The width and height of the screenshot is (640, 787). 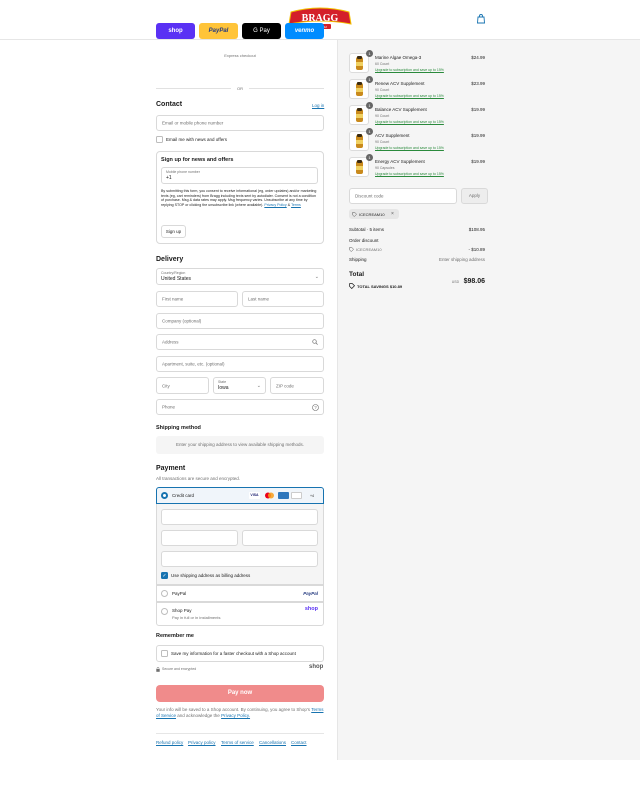 I want to click on total-savings: TOTAL SAVINGS $10.89, so click(x=380, y=286).